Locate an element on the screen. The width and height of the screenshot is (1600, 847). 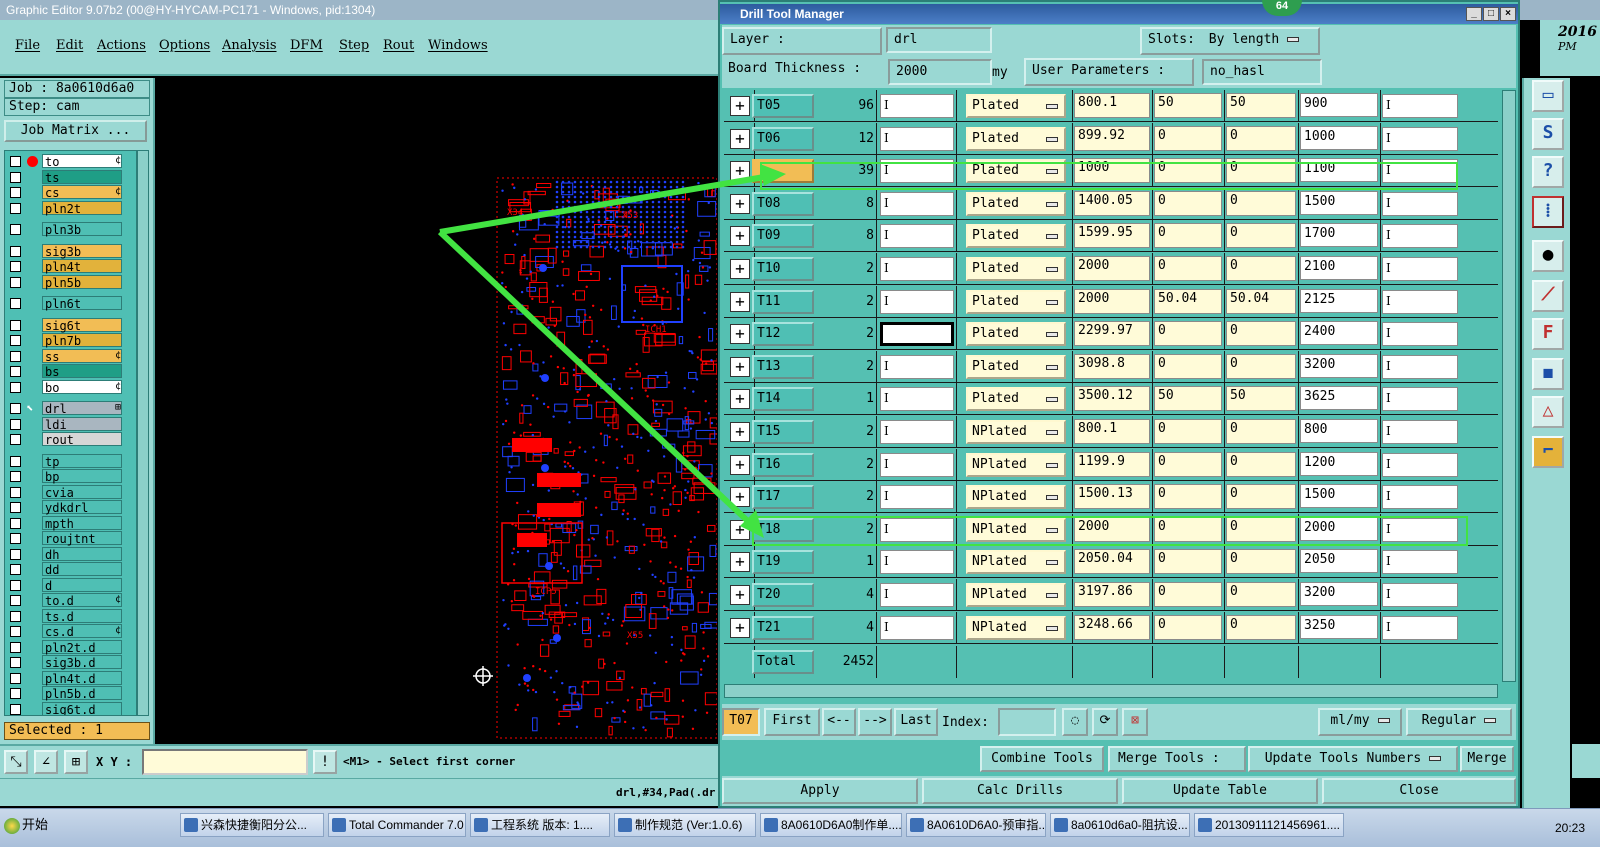
first-button: First is located at coordinates (792, 722).